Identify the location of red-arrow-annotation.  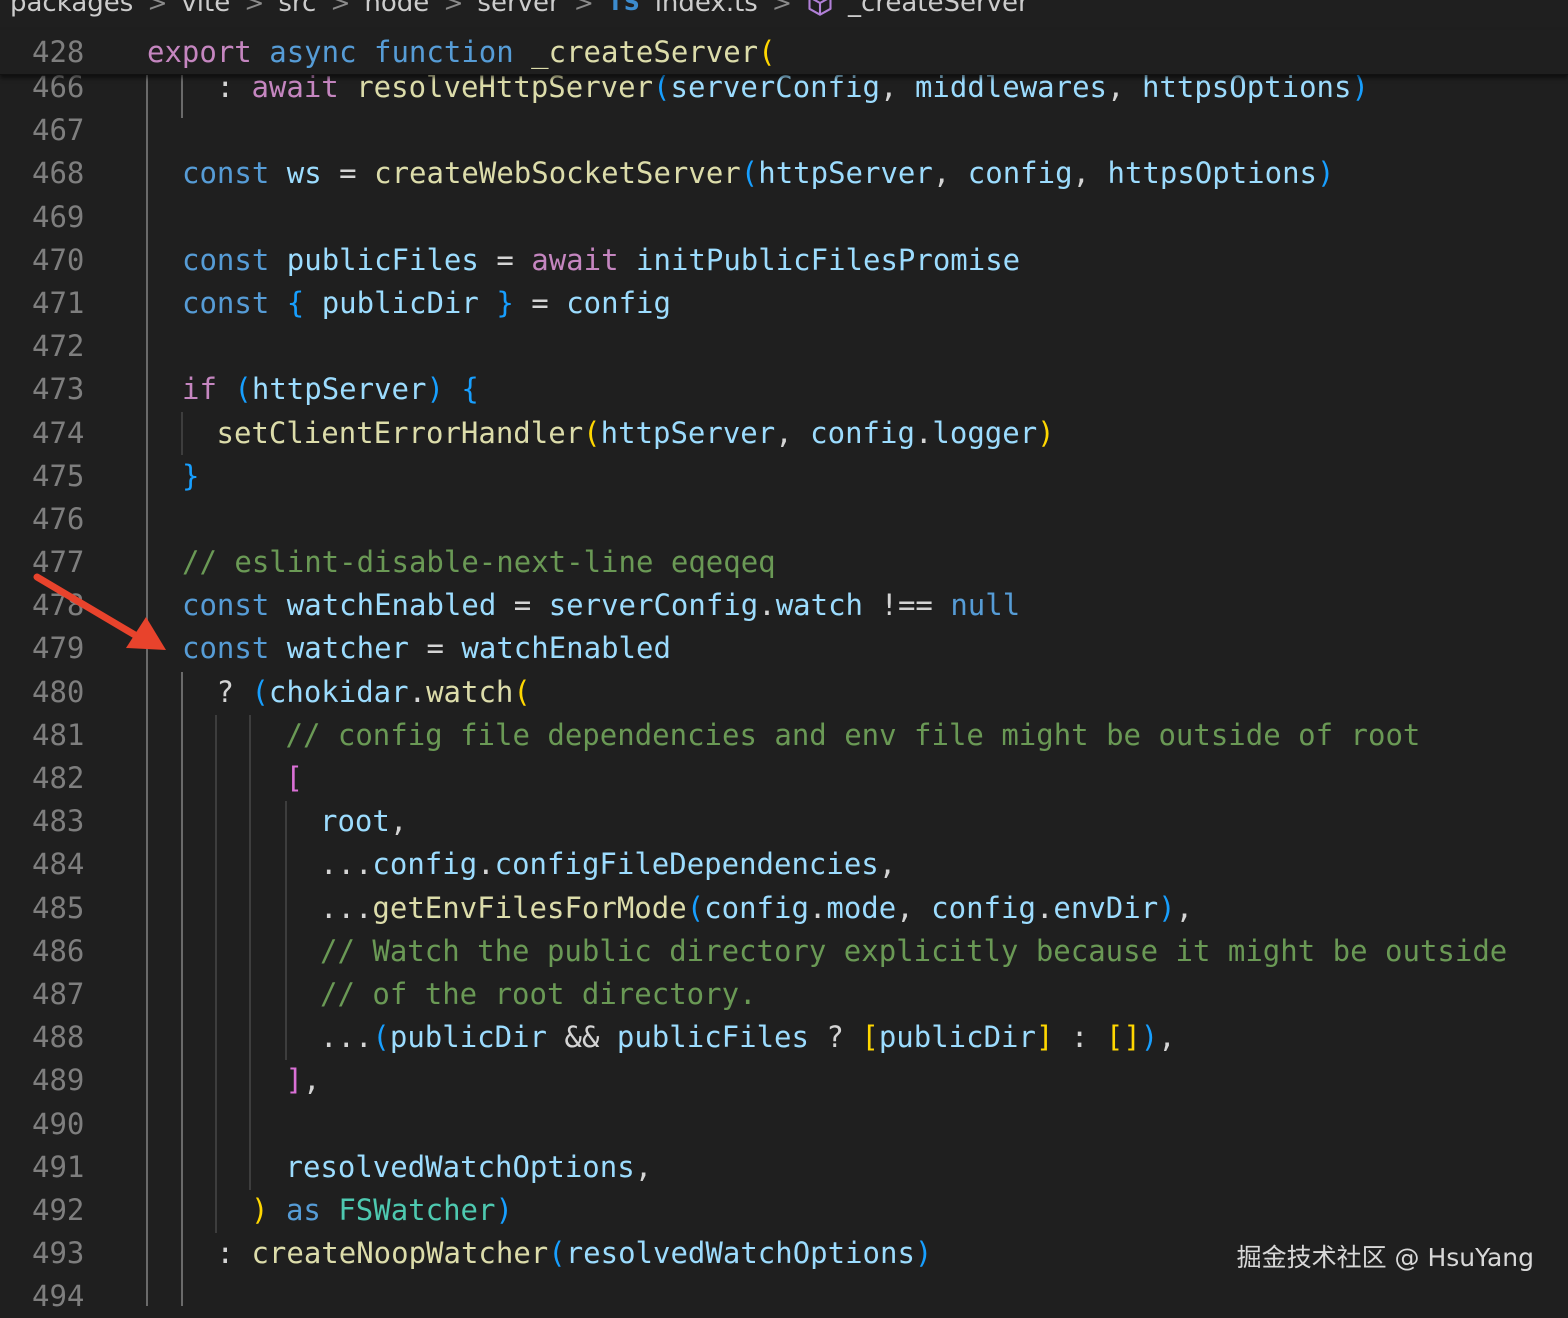
(99, 611).